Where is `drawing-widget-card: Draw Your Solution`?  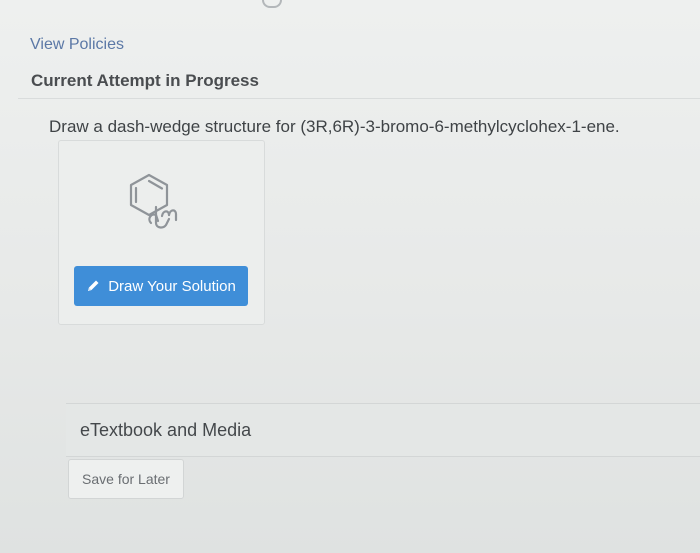 drawing-widget-card: Draw Your Solution is located at coordinates (161, 232).